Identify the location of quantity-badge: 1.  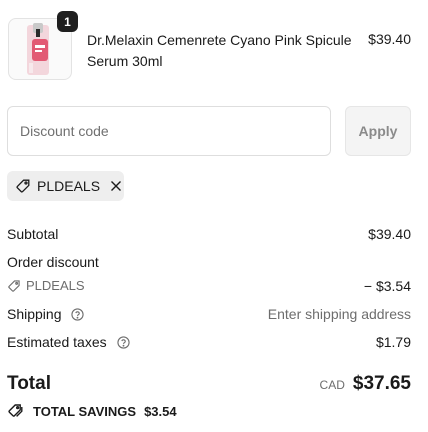
(67, 21).